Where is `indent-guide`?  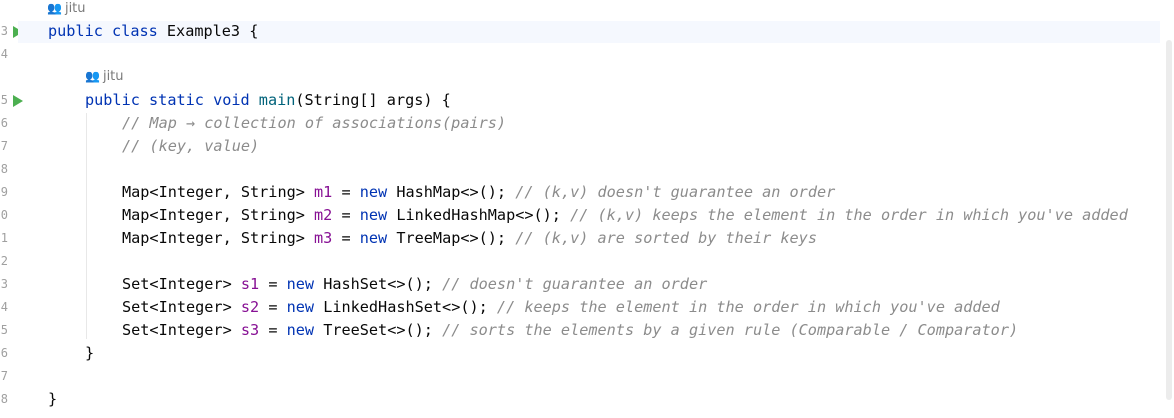
indent-guide is located at coordinates (86, 226).